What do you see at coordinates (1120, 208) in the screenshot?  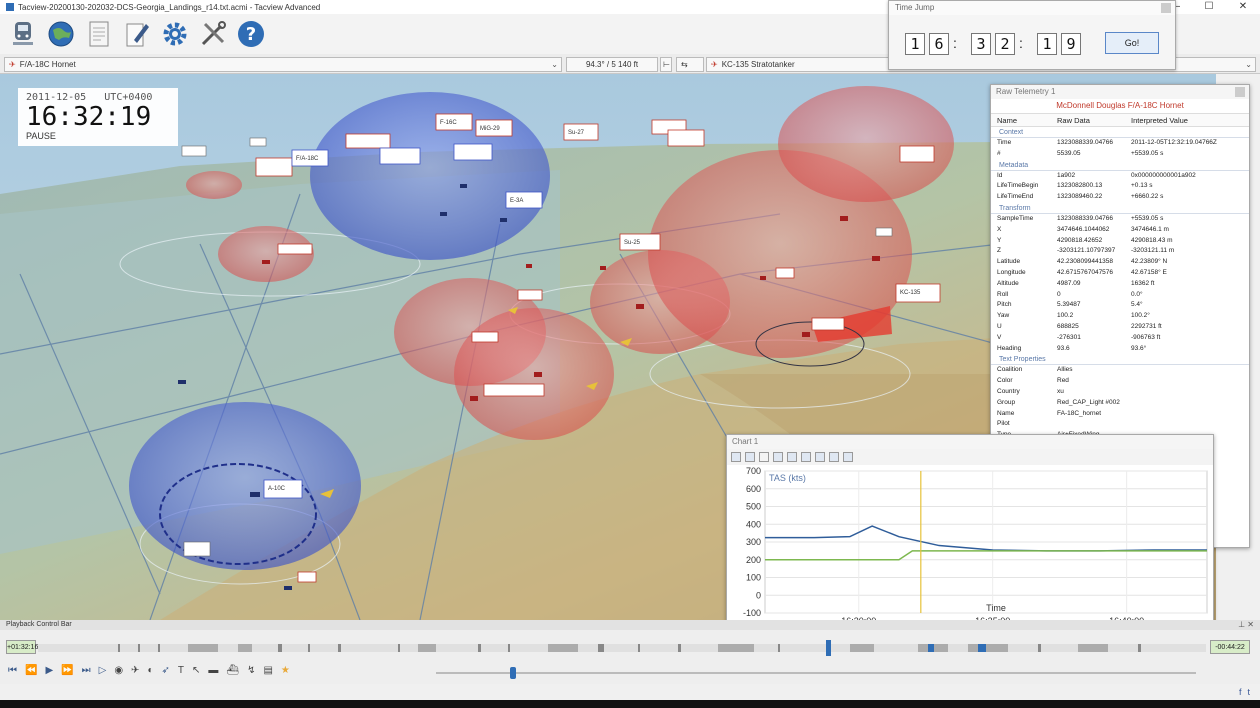 I see `telemetry-section-header: Transform` at bounding box center [1120, 208].